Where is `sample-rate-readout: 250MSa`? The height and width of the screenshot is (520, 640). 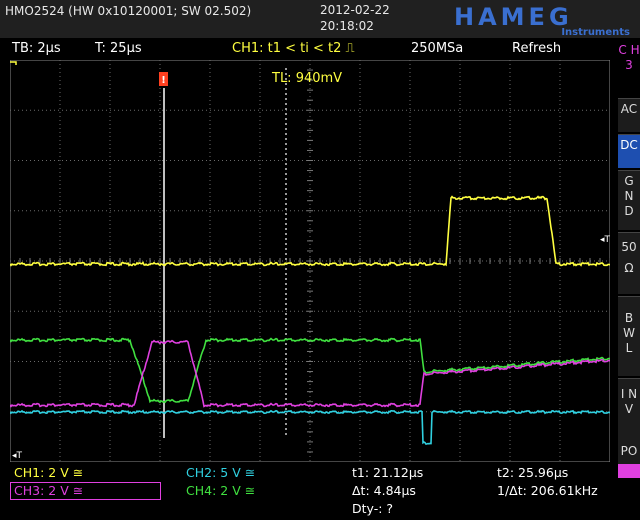 sample-rate-readout: 250MSa is located at coordinates (437, 48).